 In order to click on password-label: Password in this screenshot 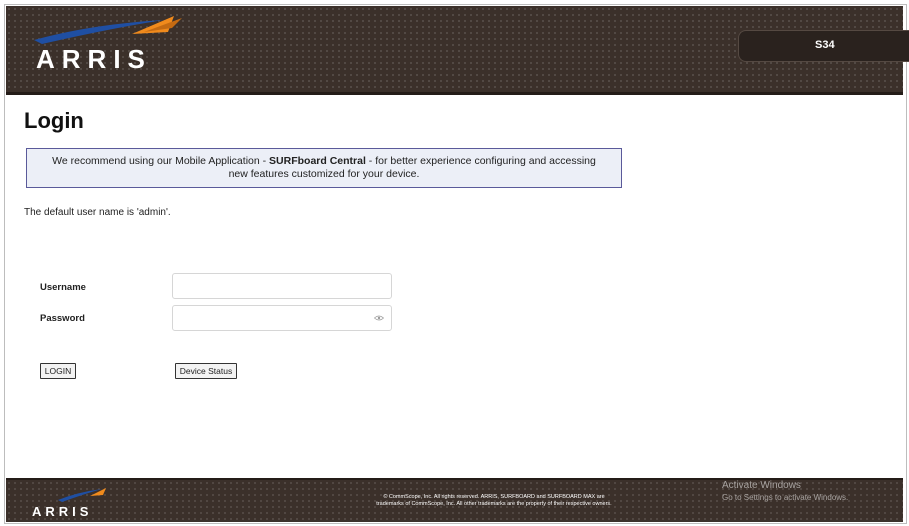, I will do `click(62, 318)`.